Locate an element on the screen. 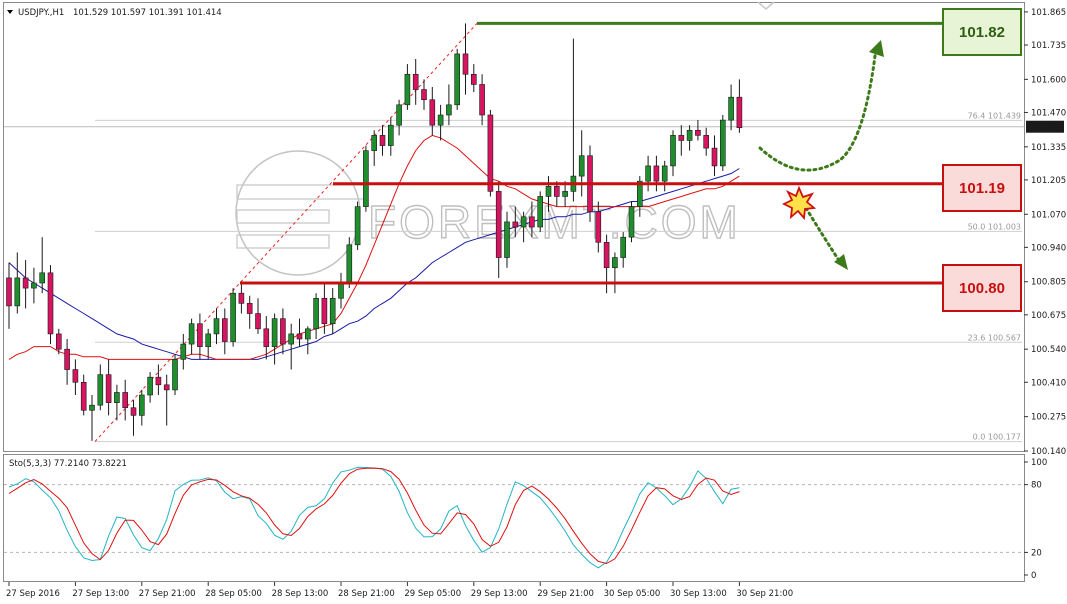 The width and height of the screenshot is (1067, 604). price-tick-label: 100.275 is located at coordinates (1048, 418).